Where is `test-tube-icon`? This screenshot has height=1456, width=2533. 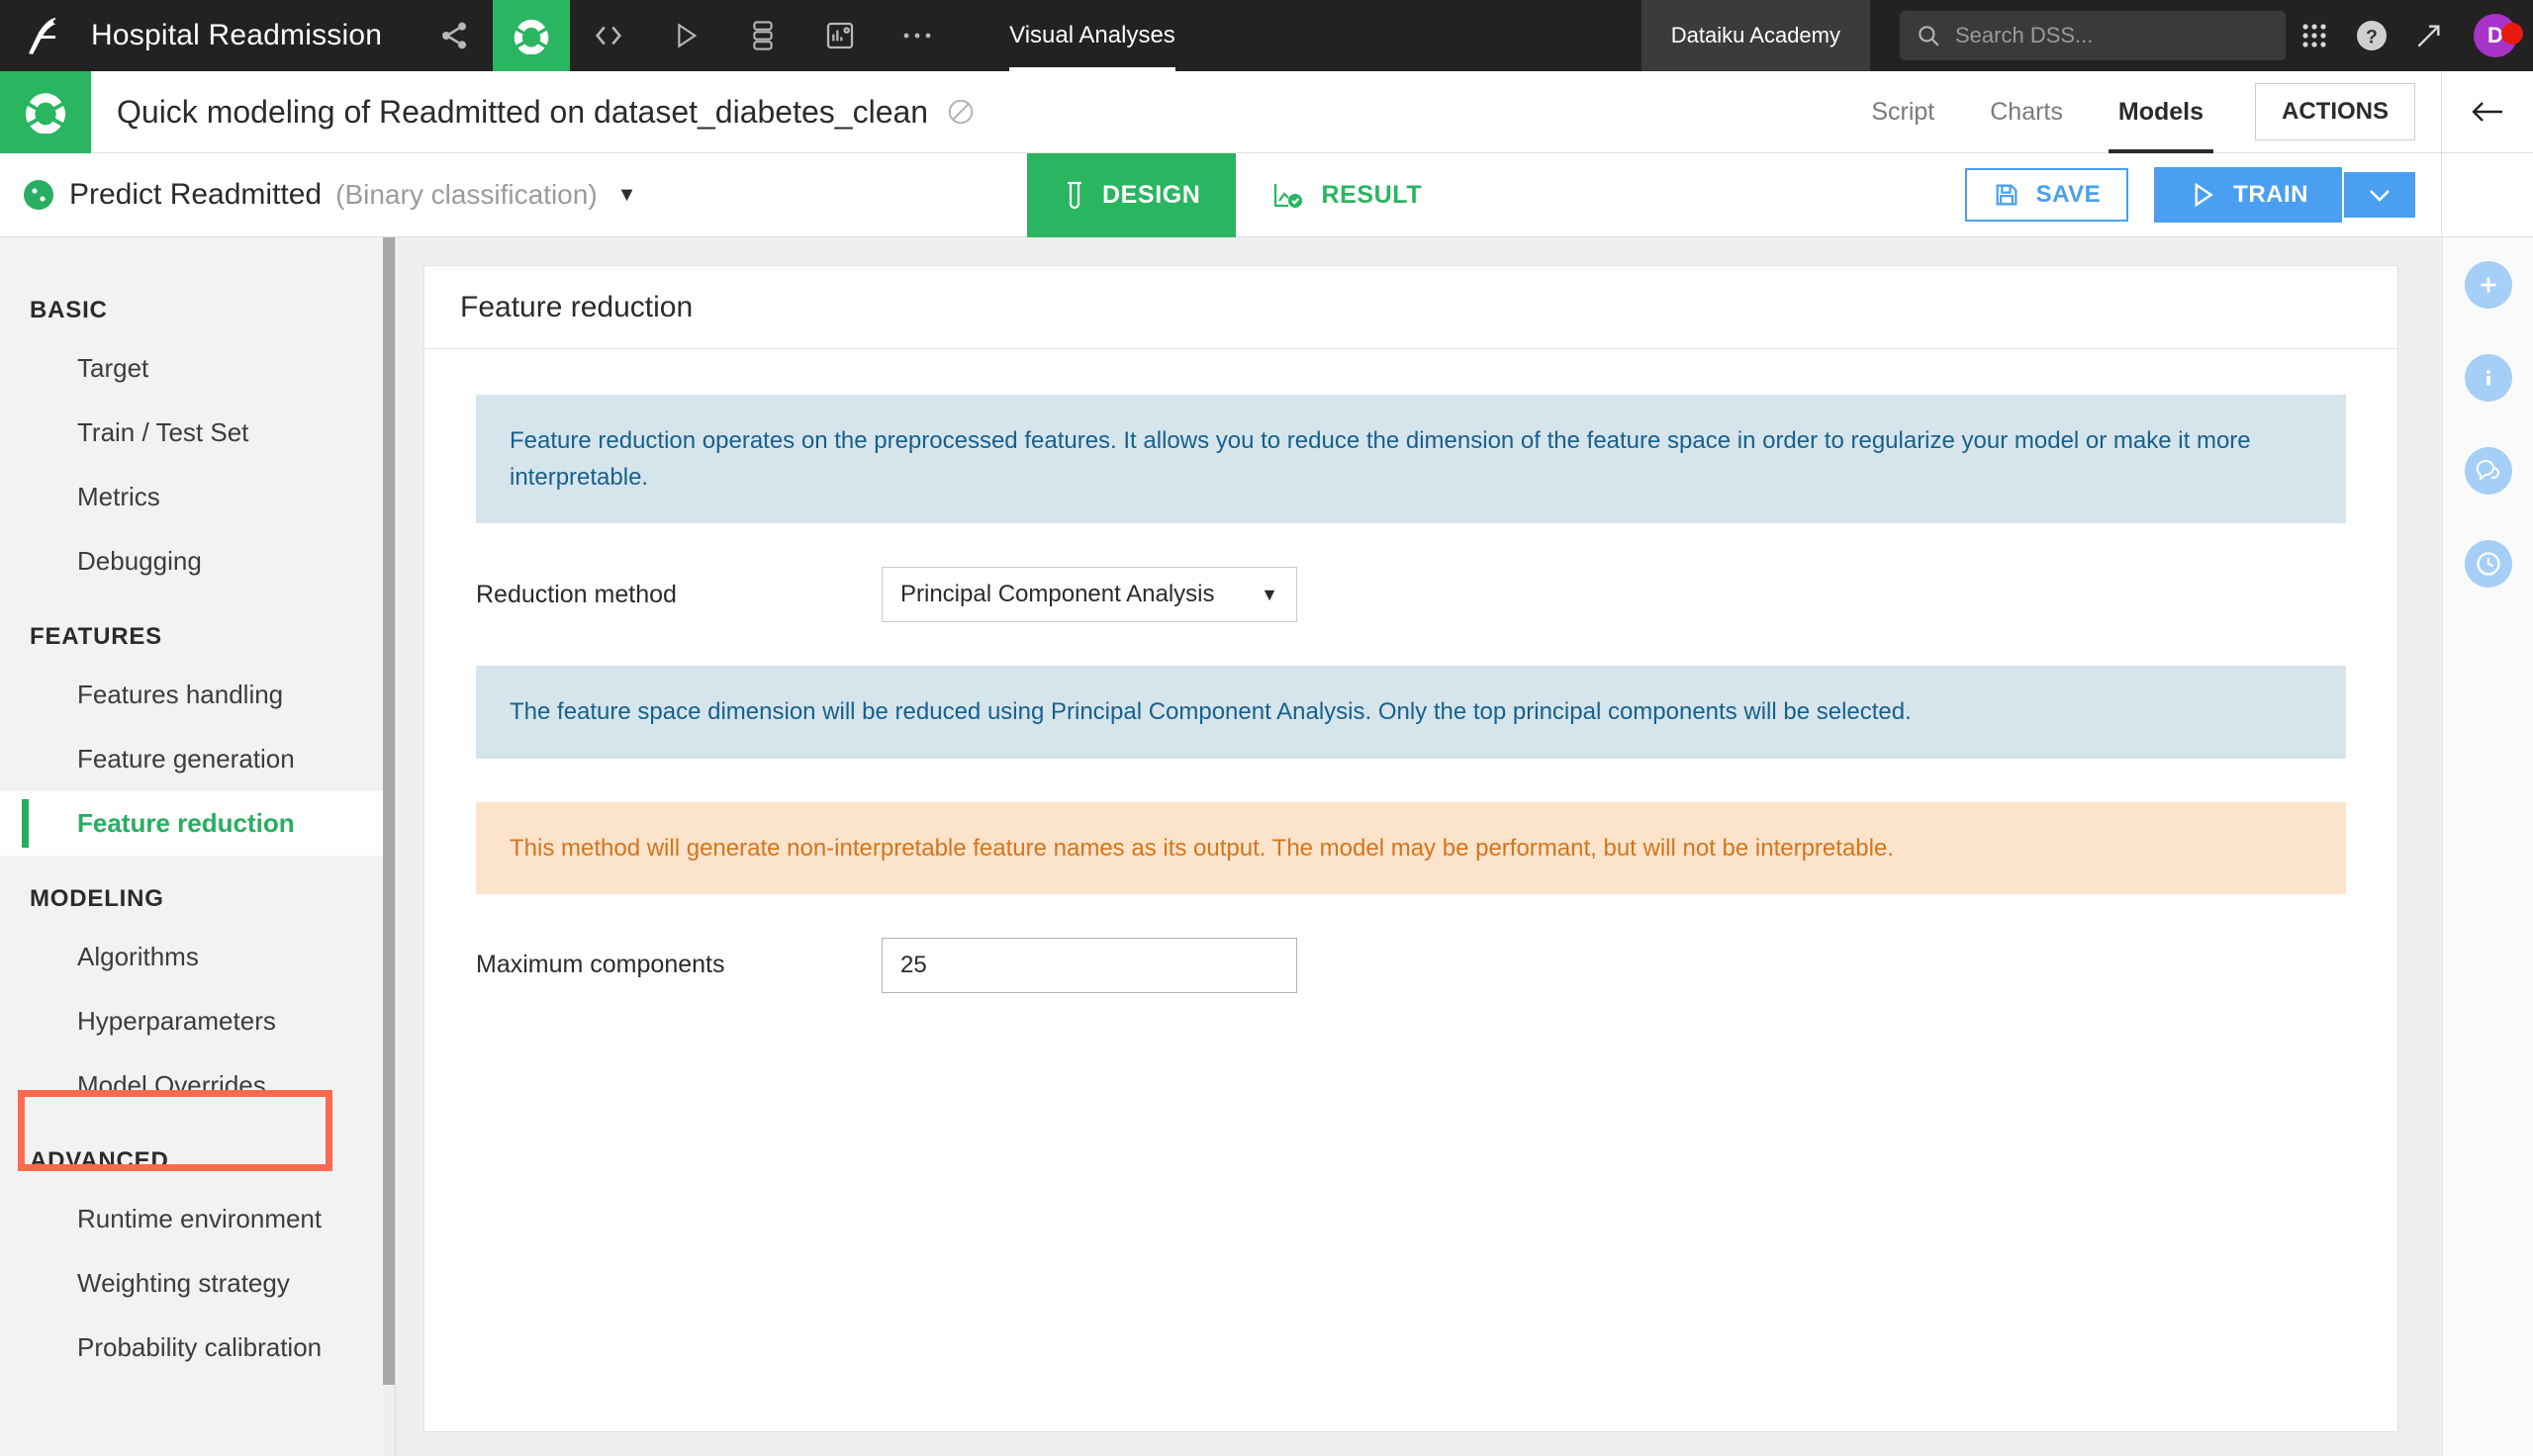
test-tube-icon is located at coordinates (1074, 195).